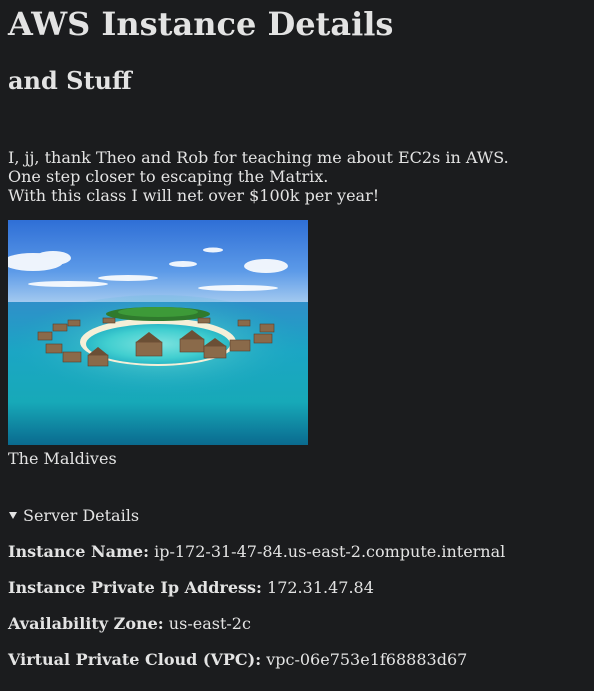  Describe the element at coordinates (367, 659) in the screenshot. I see `detail-value: vpc-06e753e1f68883d67` at that location.